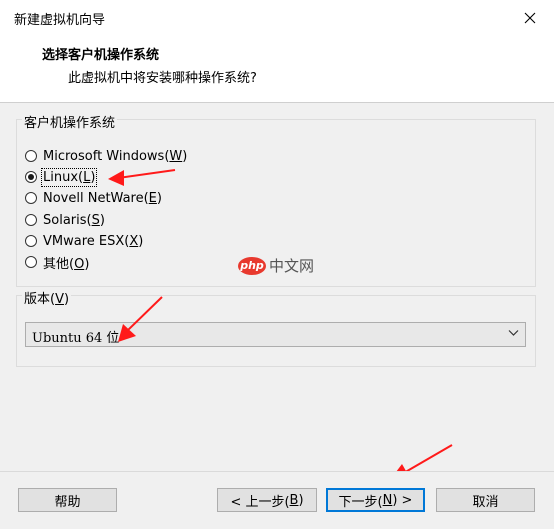 This screenshot has height=529, width=554. I want to click on next-button: 下一步(N) >, so click(375, 500).